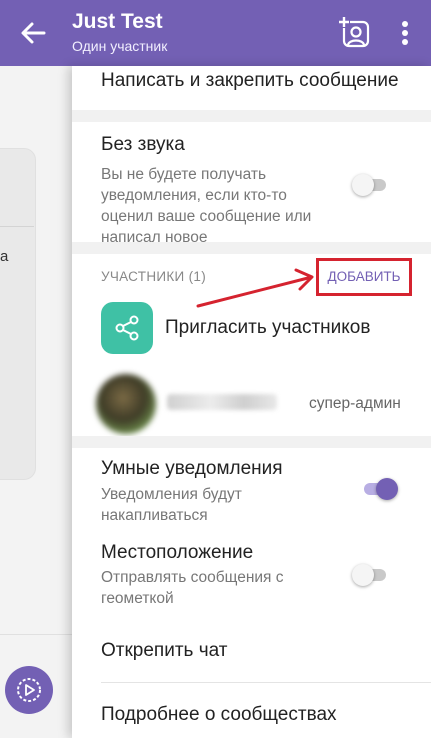  I want to click on more-vertical-icon, so click(405, 33).